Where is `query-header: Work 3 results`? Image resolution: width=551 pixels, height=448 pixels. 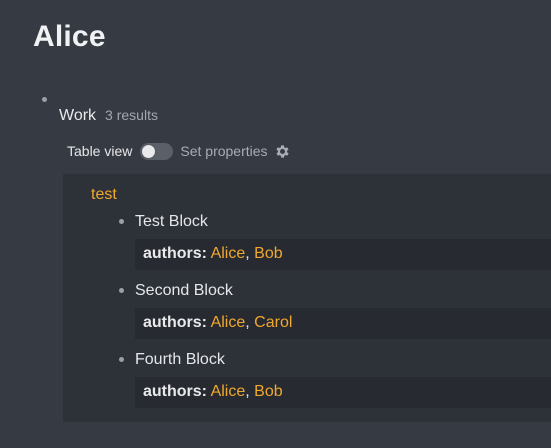 query-header: Work 3 results is located at coordinates (108, 116).